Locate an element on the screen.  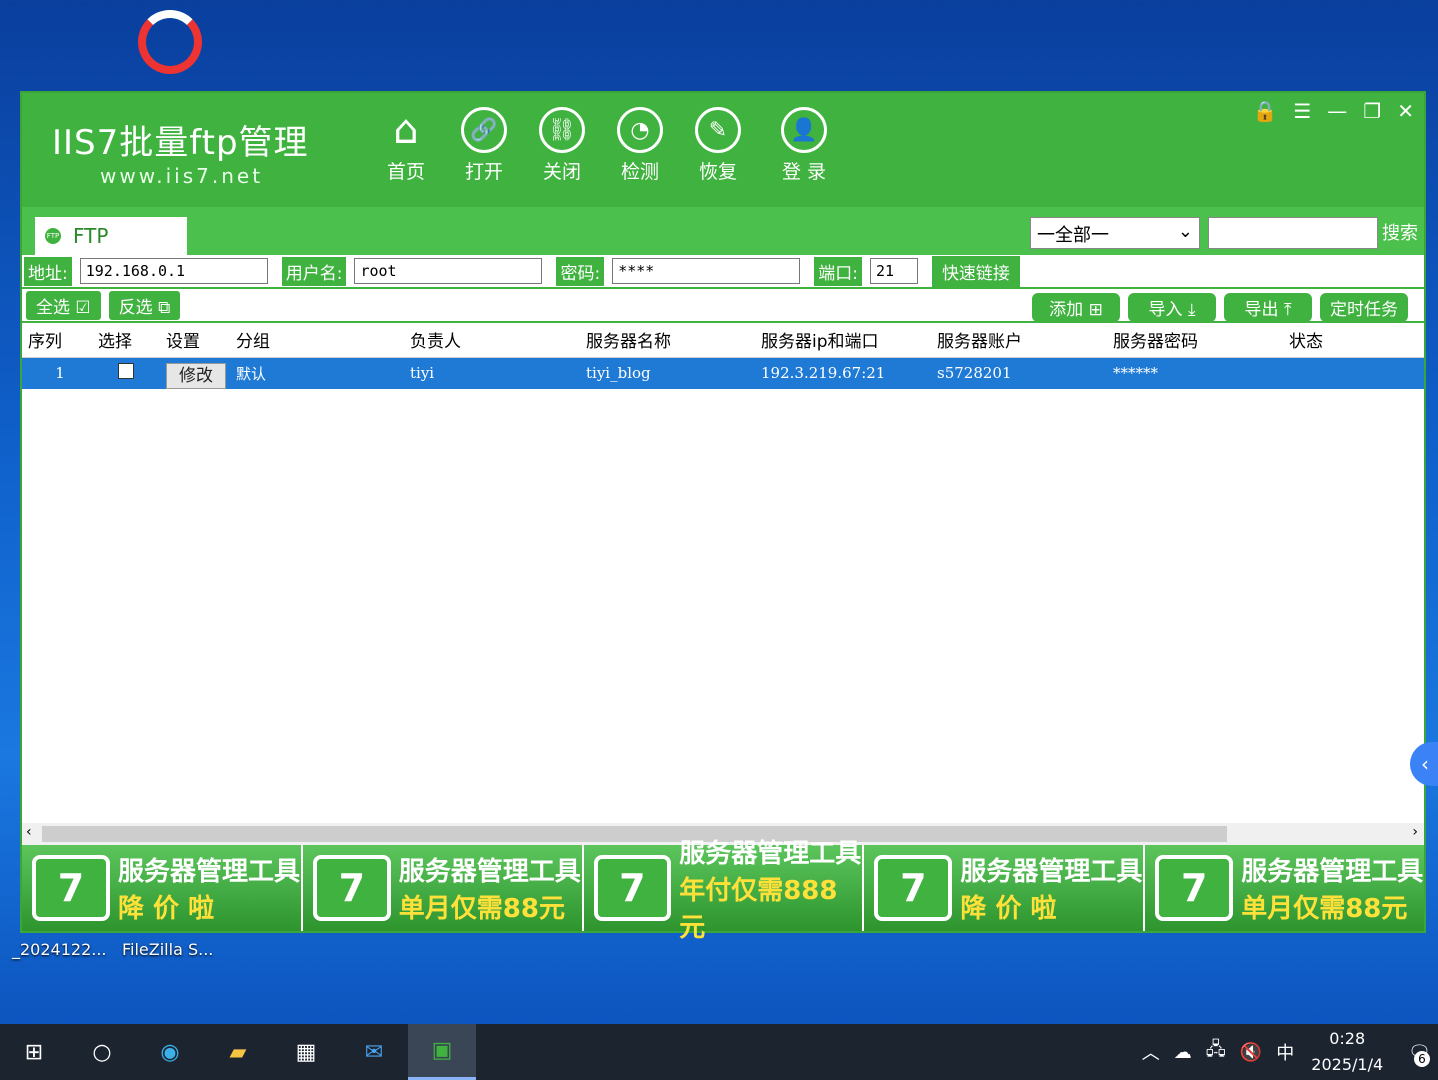
edge-icon: ◉ is located at coordinates (170, 1052).